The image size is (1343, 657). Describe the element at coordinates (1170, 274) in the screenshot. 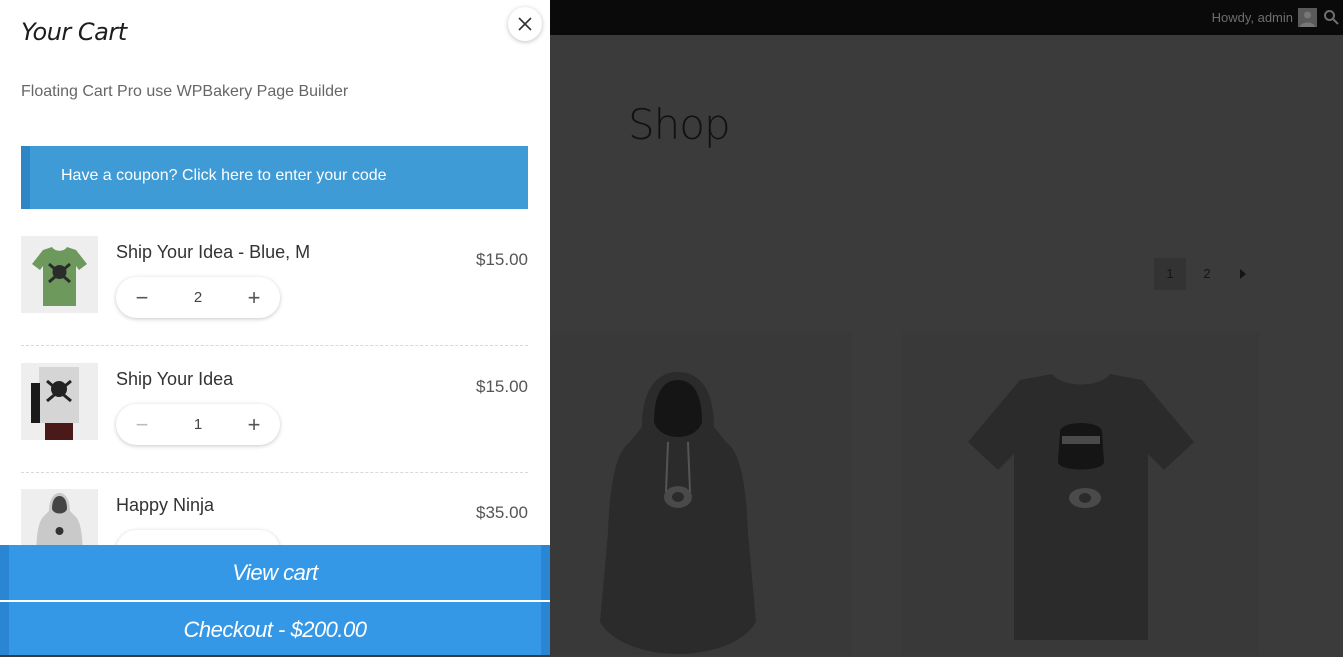

I see `page-link-1: 1` at that location.